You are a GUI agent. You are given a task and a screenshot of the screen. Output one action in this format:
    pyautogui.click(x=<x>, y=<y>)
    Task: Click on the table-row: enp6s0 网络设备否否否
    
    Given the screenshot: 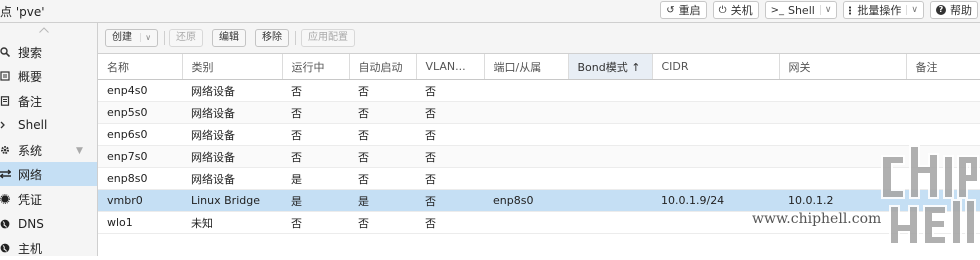 What is the action you would take?
    pyautogui.click(x=539, y=134)
    